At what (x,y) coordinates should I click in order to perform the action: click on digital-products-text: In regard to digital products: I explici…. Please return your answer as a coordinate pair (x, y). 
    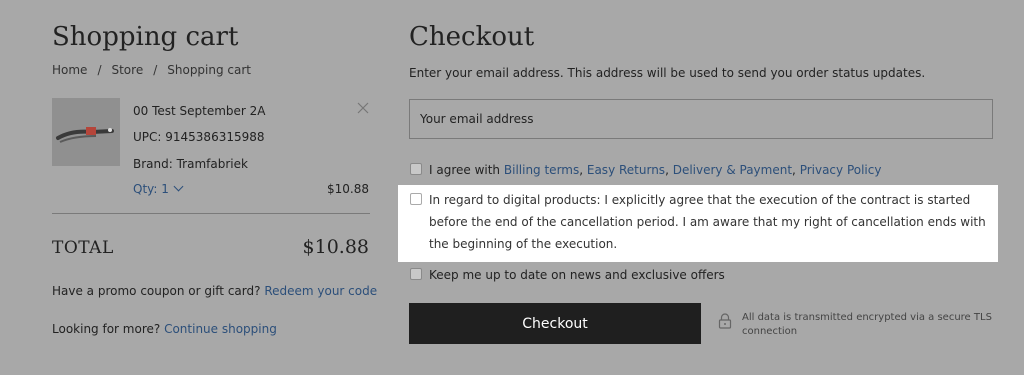
    Looking at the image, I should click on (707, 222).